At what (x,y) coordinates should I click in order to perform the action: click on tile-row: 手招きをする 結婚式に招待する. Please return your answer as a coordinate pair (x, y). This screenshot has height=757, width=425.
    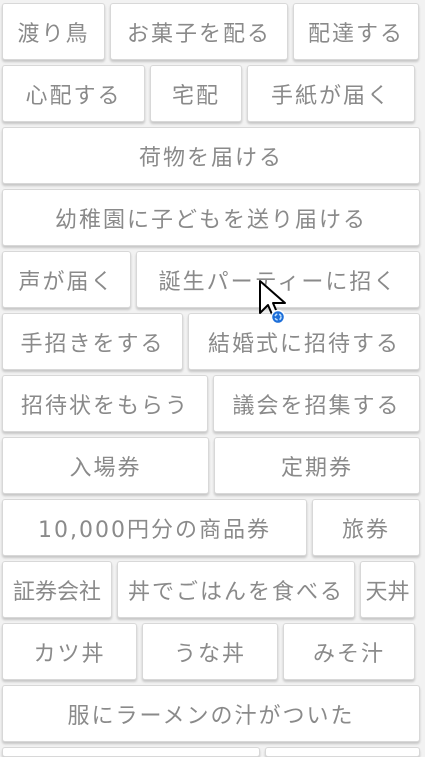
    Looking at the image, I should click on (213, 341).